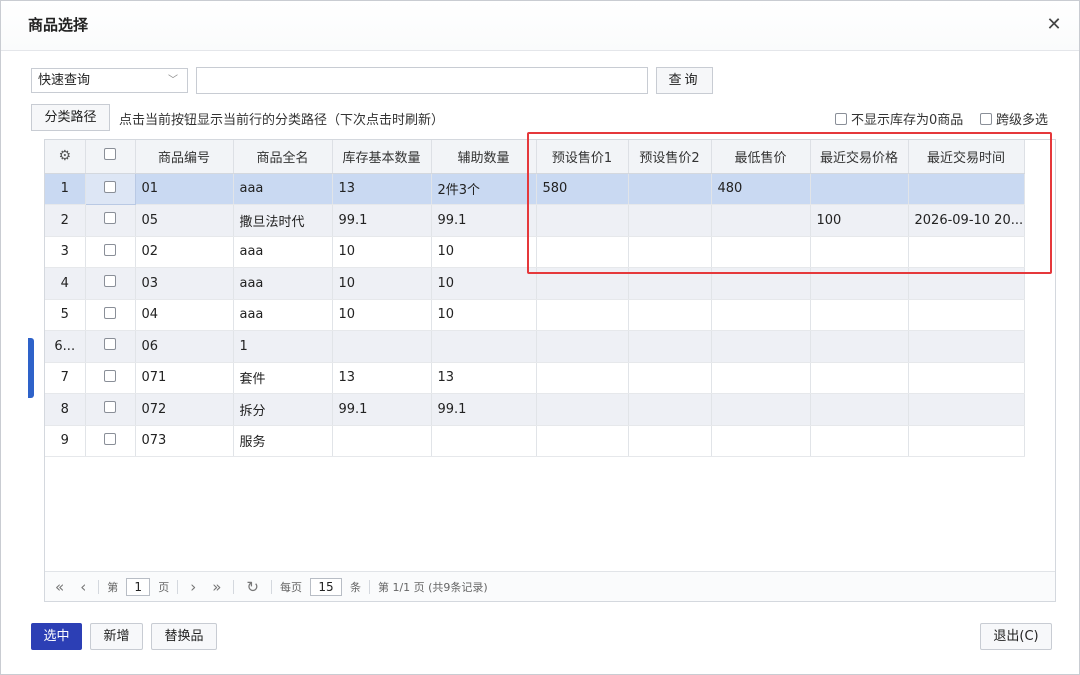  I want to click on cell-last-price, so click(859, 283).